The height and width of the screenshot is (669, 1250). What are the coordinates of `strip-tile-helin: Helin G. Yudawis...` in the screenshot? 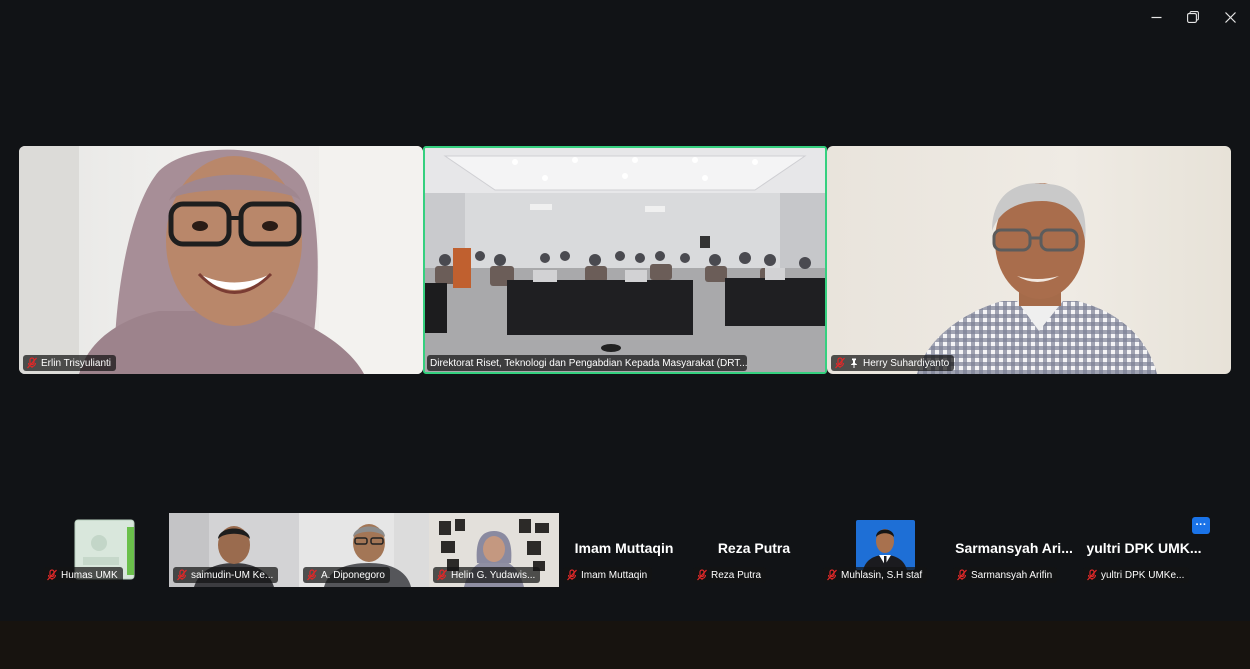 It's located at (494, 550).